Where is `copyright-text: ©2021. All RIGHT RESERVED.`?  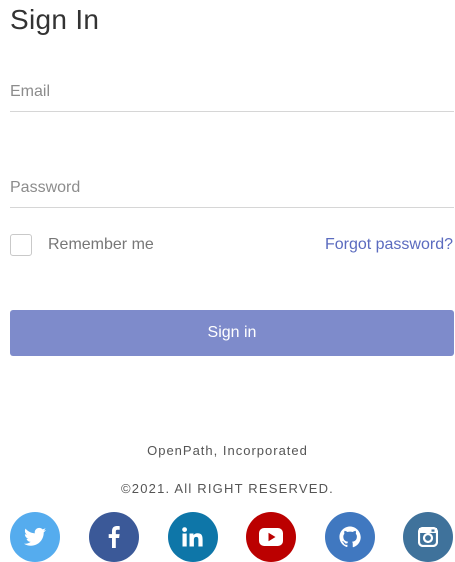
copyright-text: ©2021. All RIGHT RESERVED. is located at coordinates (227, 488).